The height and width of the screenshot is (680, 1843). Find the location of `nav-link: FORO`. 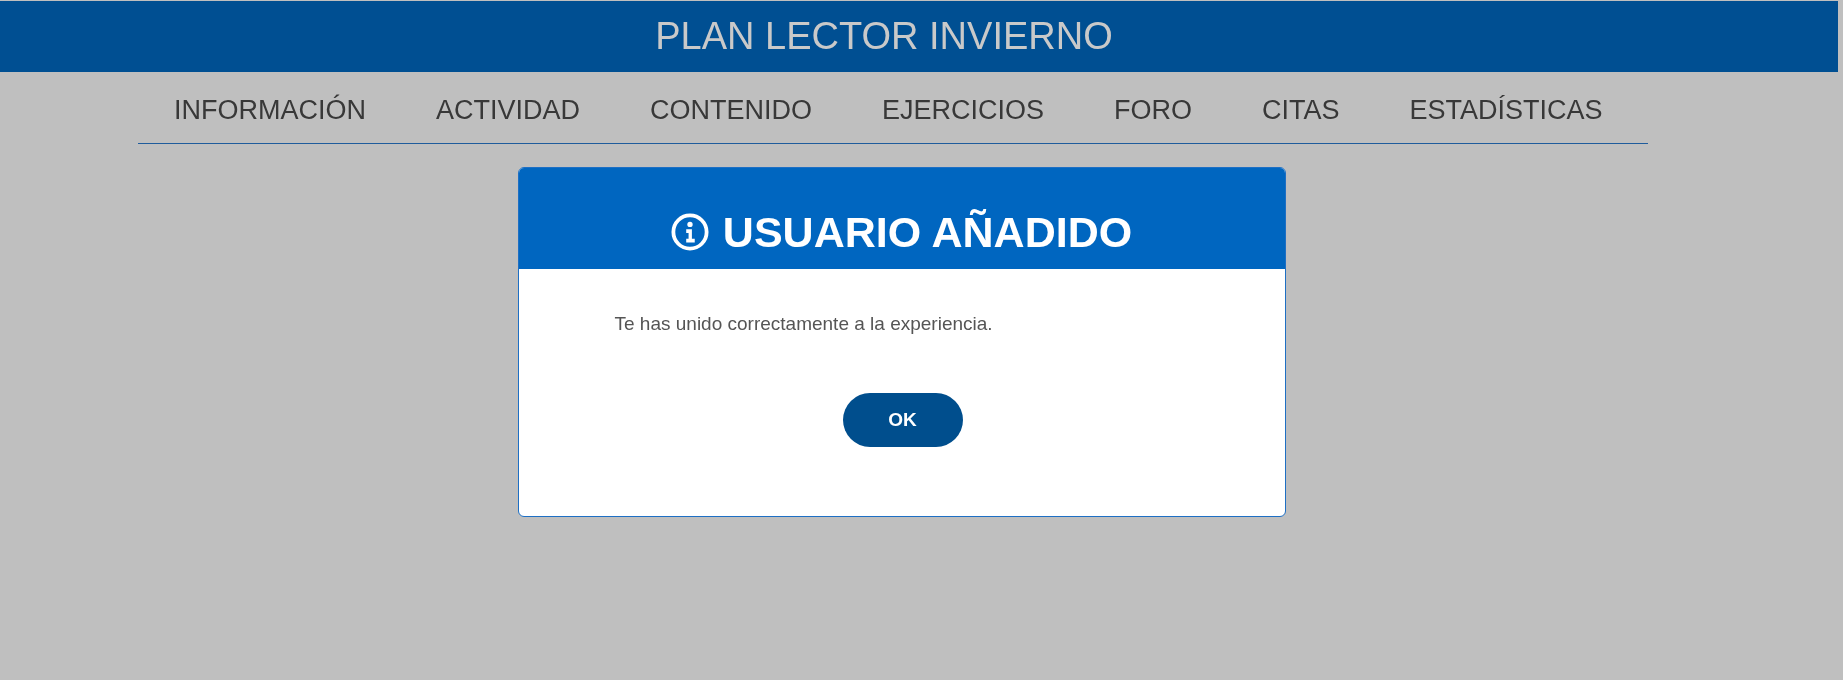

nav-link: FORO is located at coordinates (1153, 110).